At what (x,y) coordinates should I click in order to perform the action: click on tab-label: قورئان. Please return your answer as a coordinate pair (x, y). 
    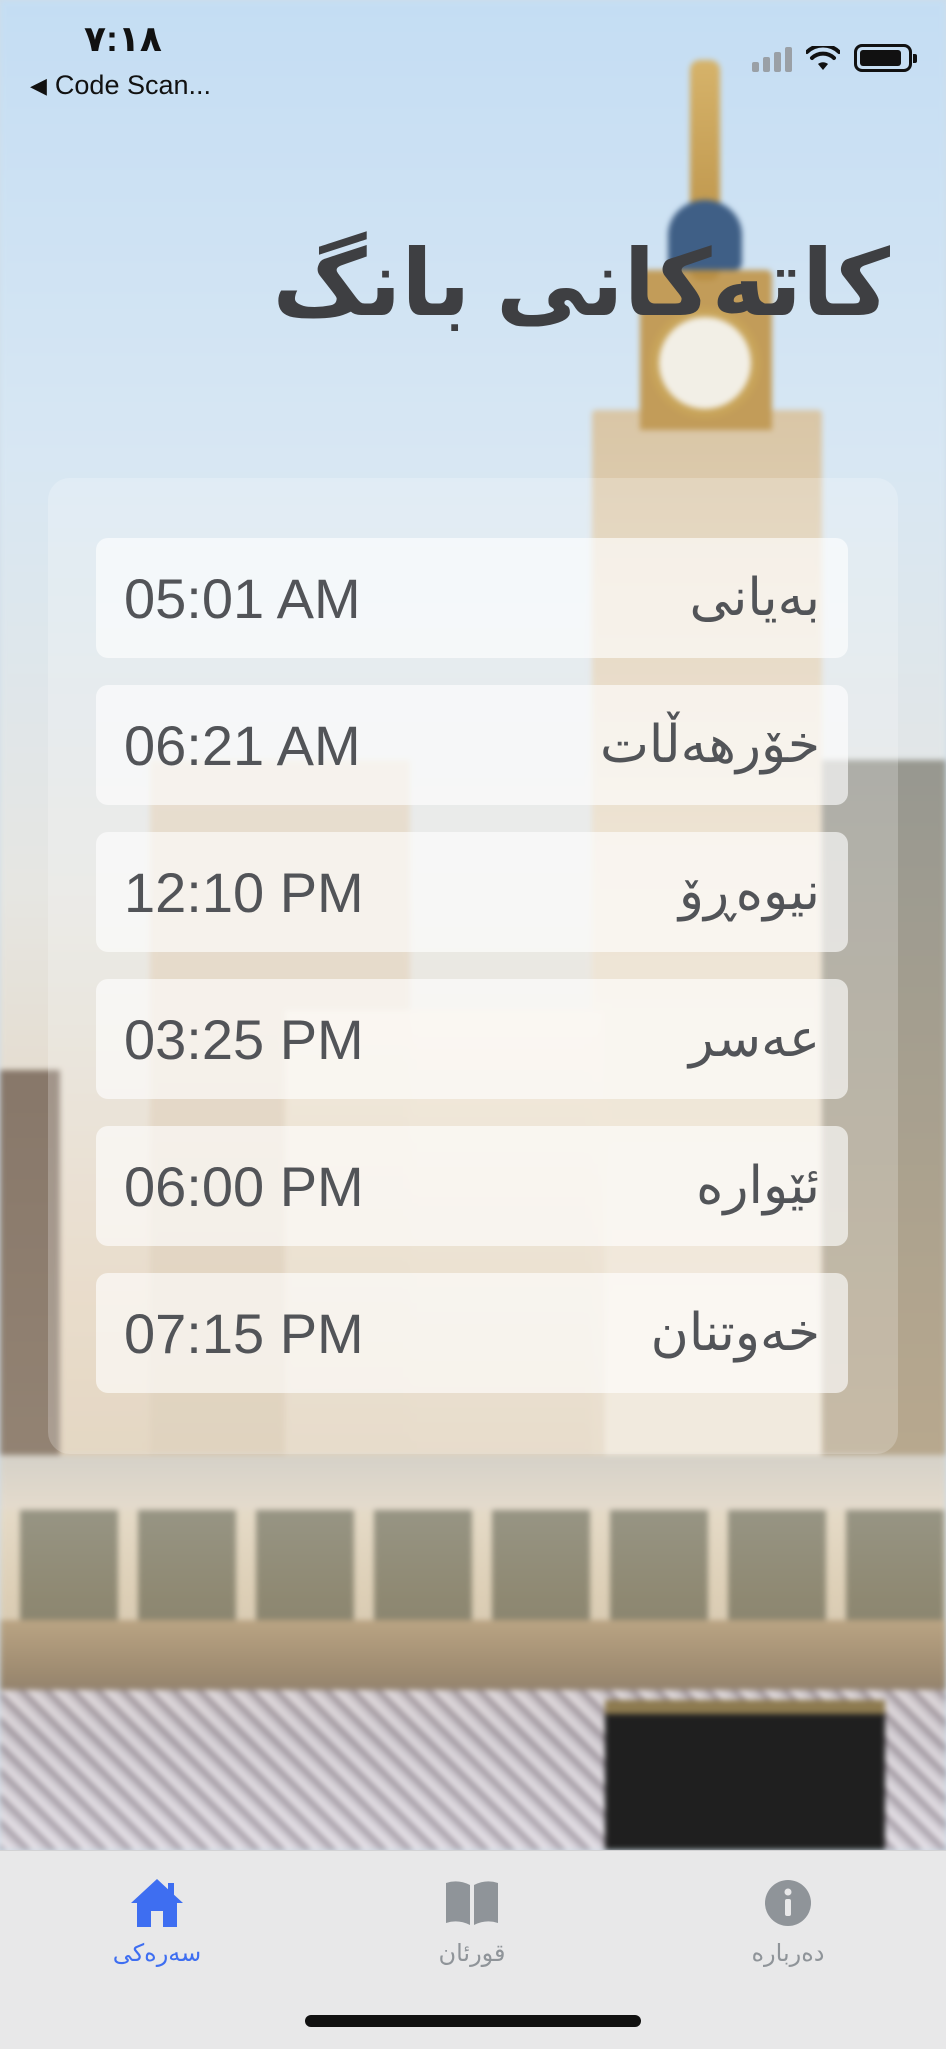
    Looking at the image, I should click on (472, 1953).